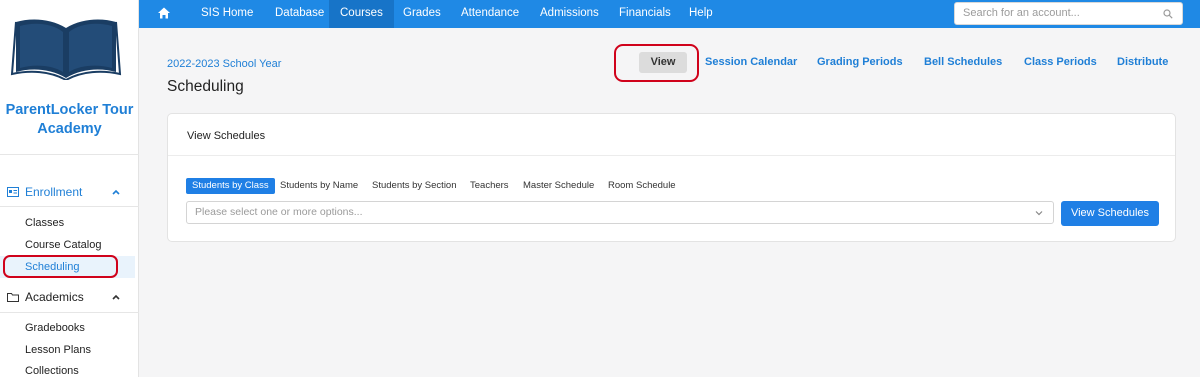 This screenshot has height=377, width=1200. Describe the element at coordinates (1060, 62) in the screenshot. I see `tab-class-periods: Class Periods` at that location.